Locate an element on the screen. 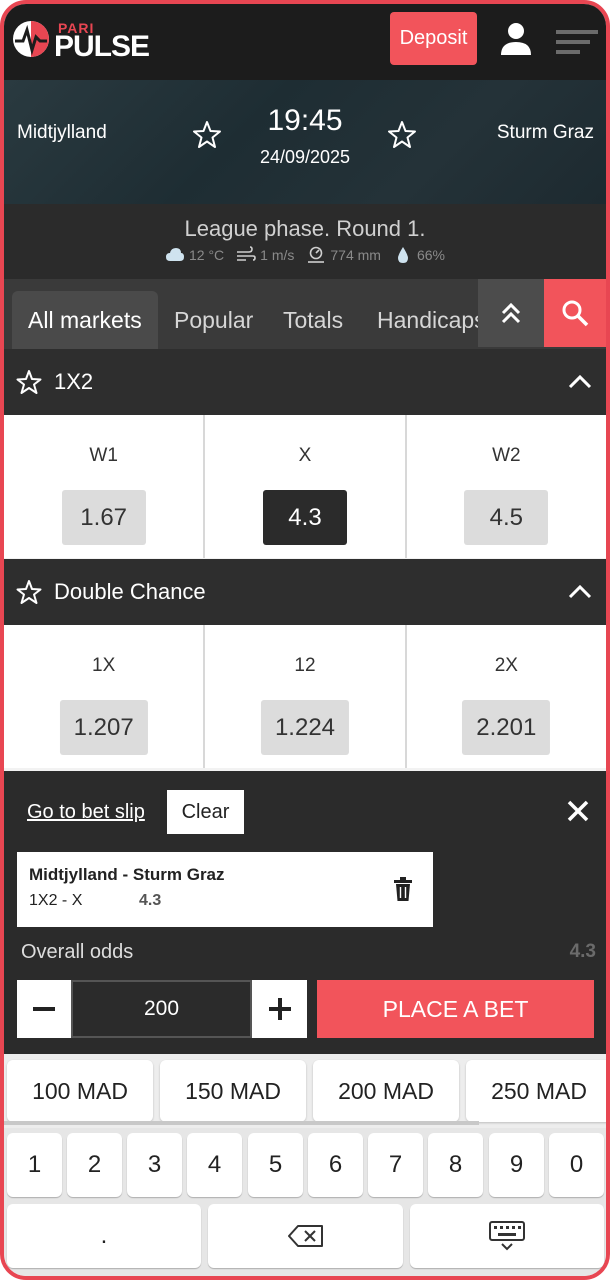 The width and height of the screenshot is (610, 1280). overall-odds-value: 4.3 is located at coordinates (582, 951).